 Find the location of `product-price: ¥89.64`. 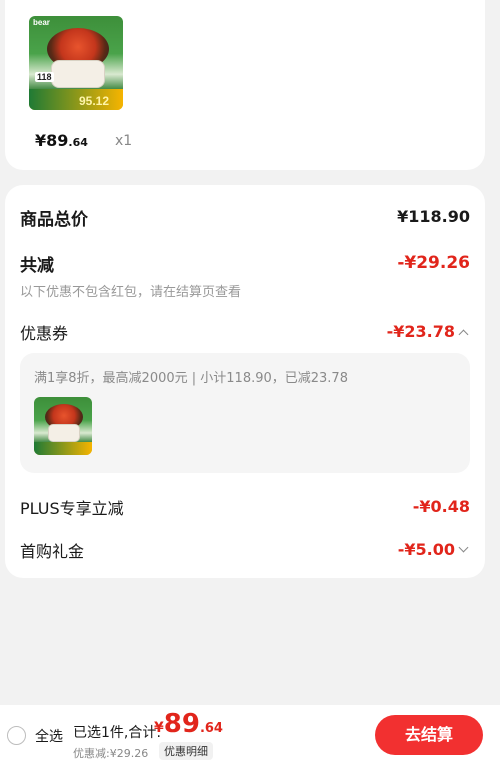

product-price: ¥89.64 is located at coordinates (61, 140).